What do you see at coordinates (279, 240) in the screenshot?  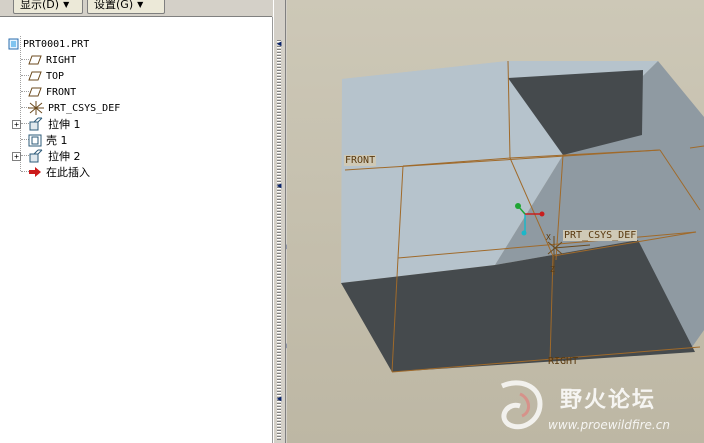 I see `splitter-grip` at bounding box center [279, 240].